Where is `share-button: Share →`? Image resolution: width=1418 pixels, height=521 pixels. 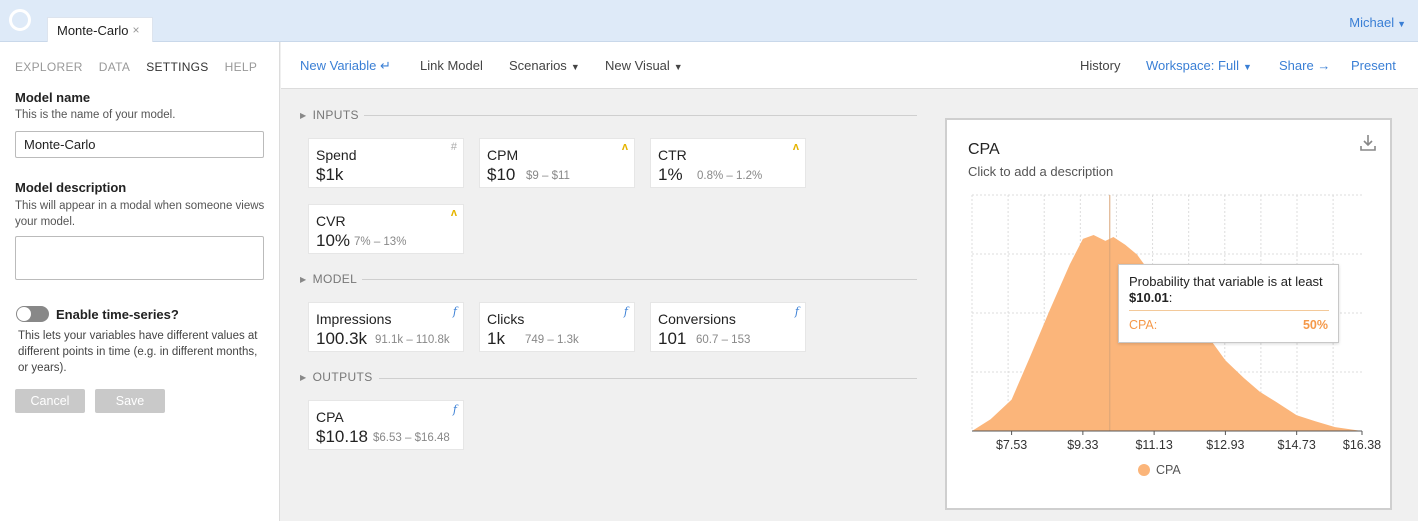
share-button: Share → is located at coordinates (1304, 65).